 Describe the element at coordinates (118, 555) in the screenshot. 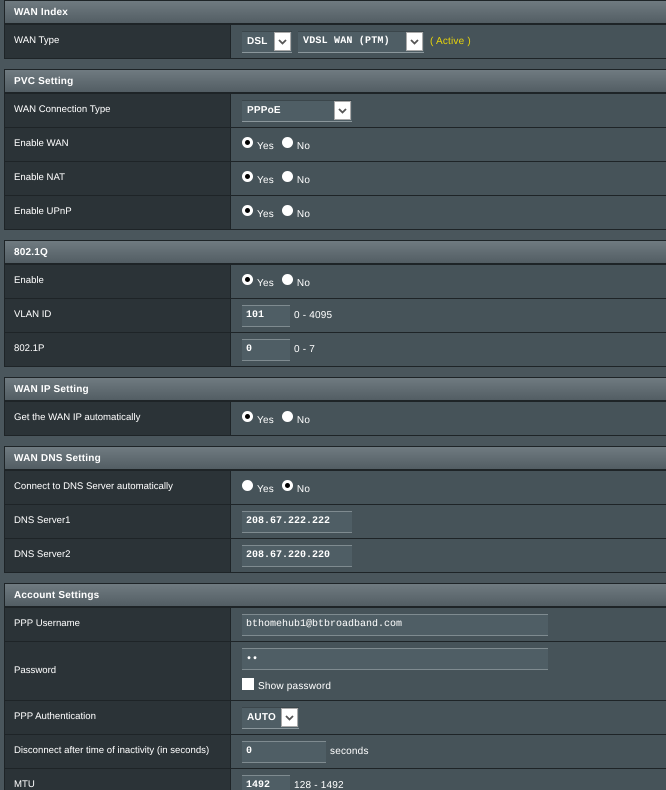

I see `field-label: DNS Server2` at that location.